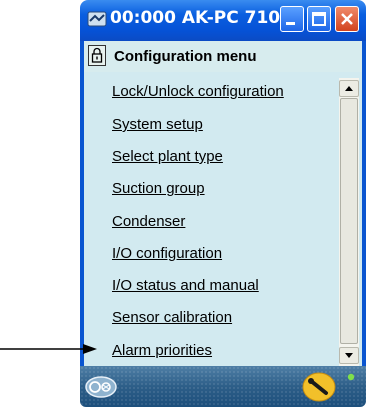 This screenshot has width=366, height=407. I want to click on scroll-down-arrow-icon, so click(349, 355).